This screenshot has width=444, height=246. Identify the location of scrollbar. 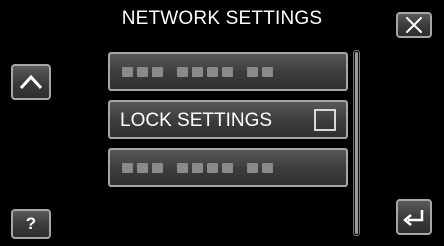
(356, 143).